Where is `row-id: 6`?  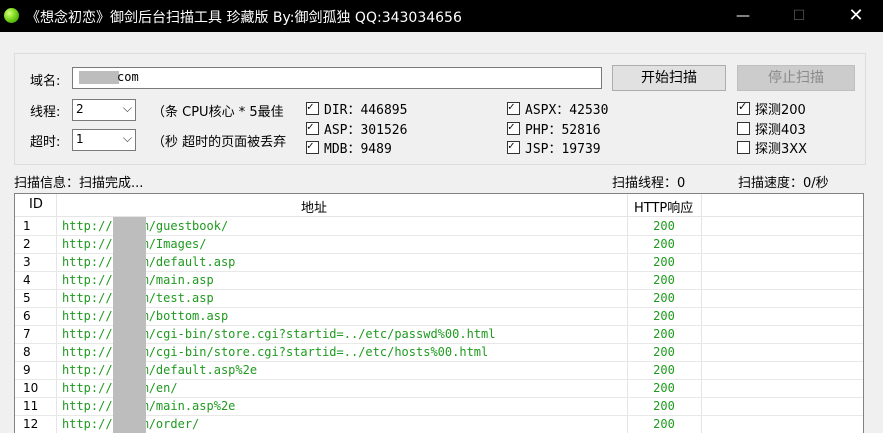
row-id: 6 is located at coordinates (27, 316).